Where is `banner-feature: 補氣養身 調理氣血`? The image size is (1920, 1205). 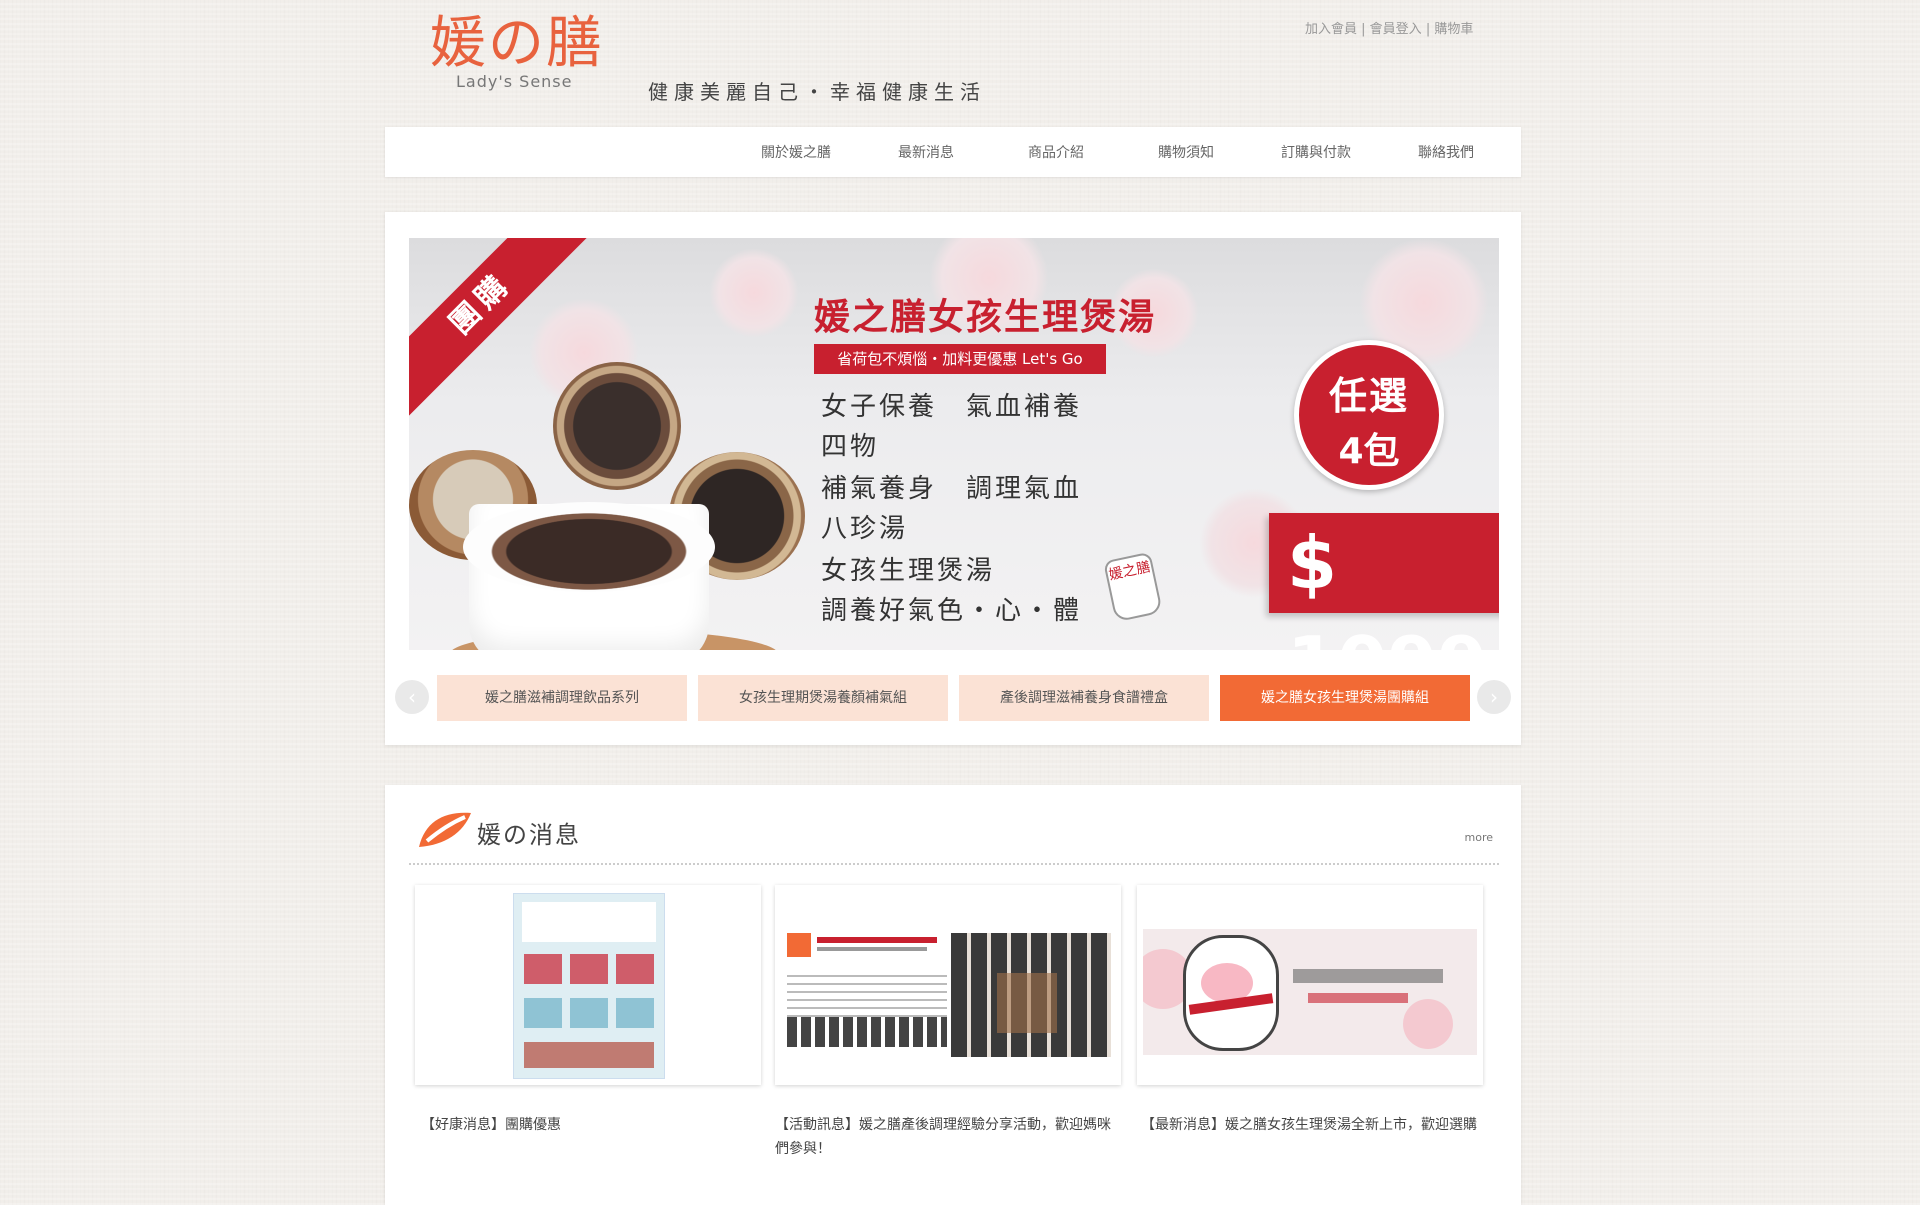
banner-feature: 補氣養身 調理氣血 is located at coordinates (952, 489).